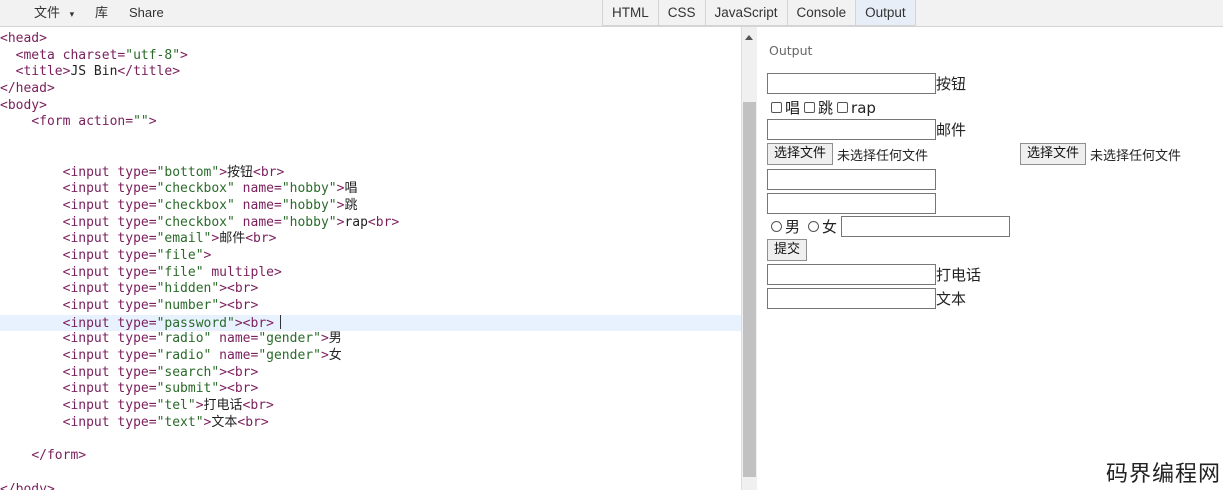 This screenshot has height=490, width=1223. What do you see at coordinates (951, 299) in the screenshot?
I see `text-label: 文本` at bounding box center [951, 299].